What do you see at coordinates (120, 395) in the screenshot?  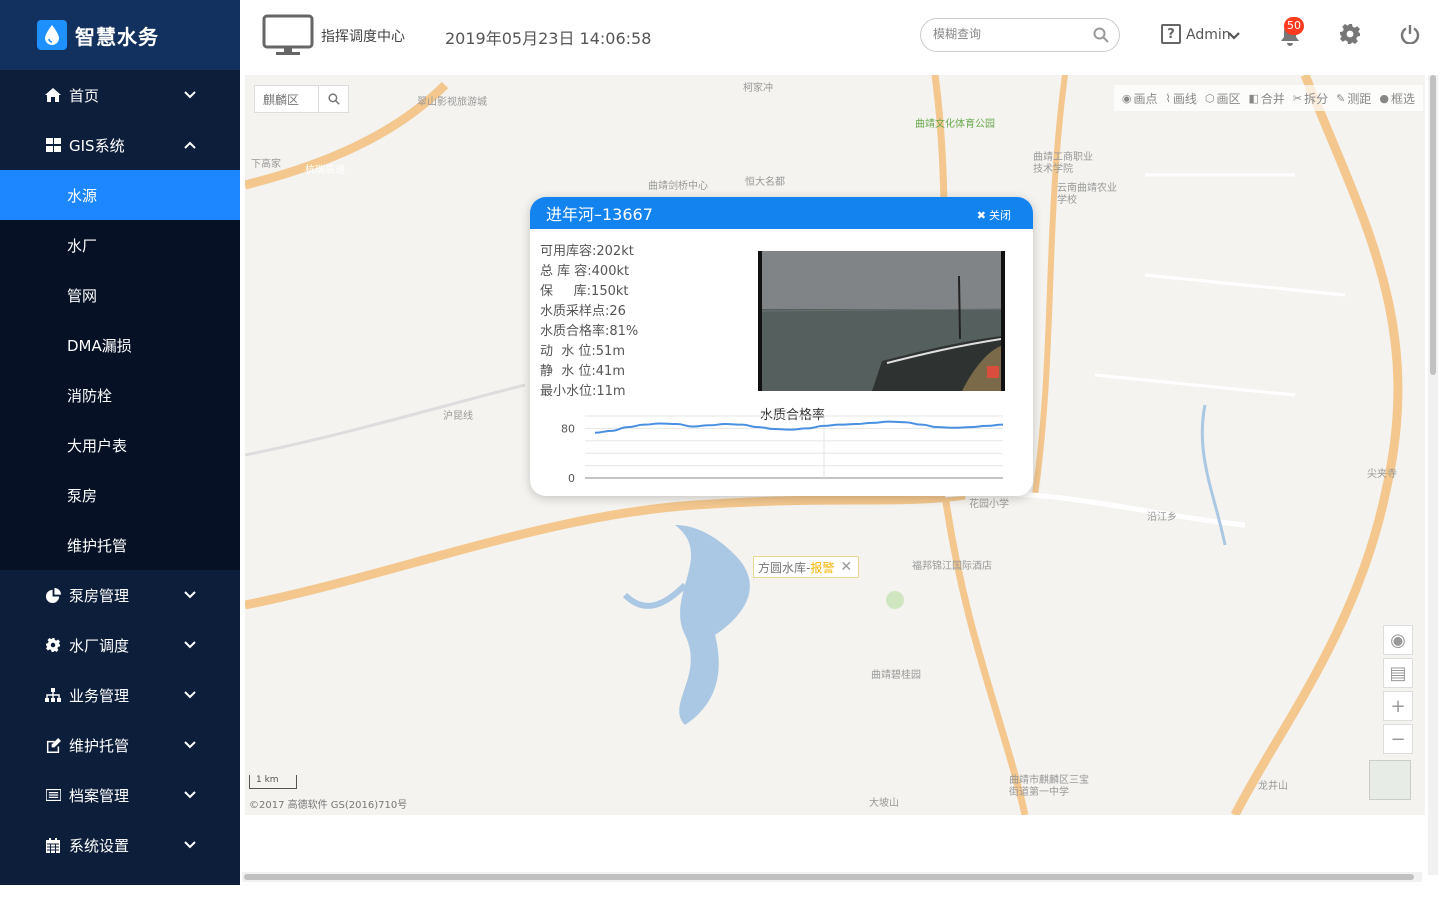 I see `submenu-item-fire-hydrant: 消防栓` at bounding box center [120, 395].